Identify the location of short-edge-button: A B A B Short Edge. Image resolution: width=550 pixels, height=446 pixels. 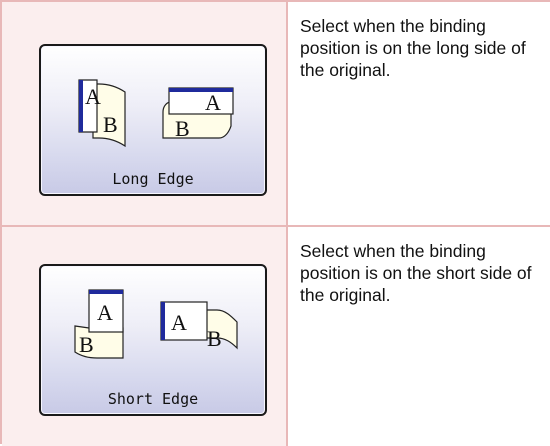
(153, 340).